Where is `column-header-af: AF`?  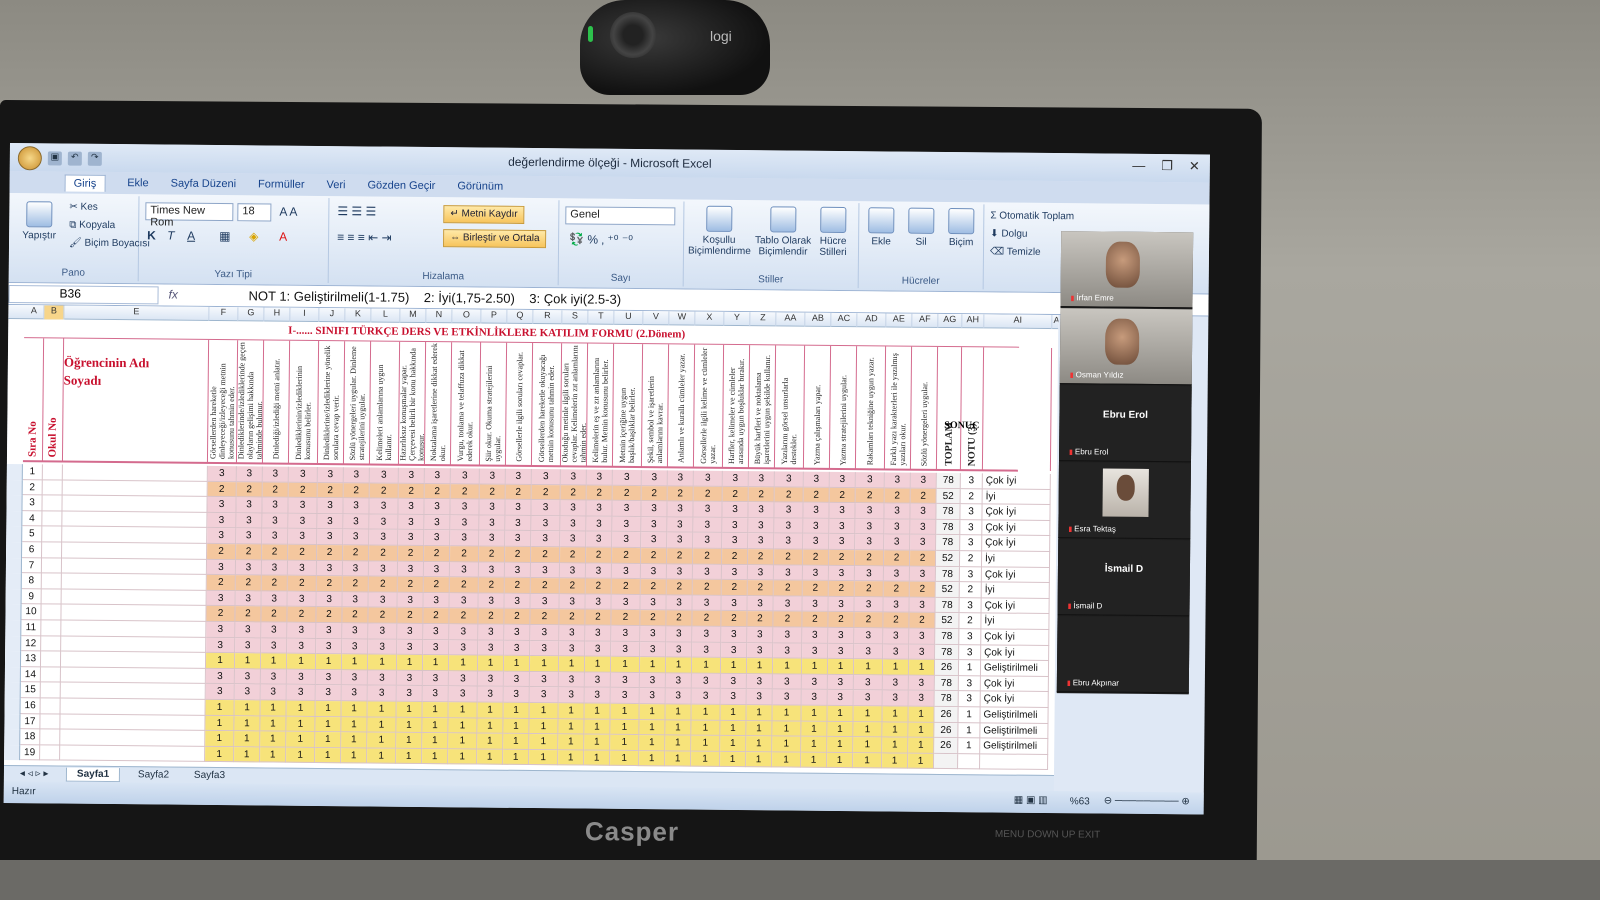 column-header-af: AF is located at coordinates (925, 320).